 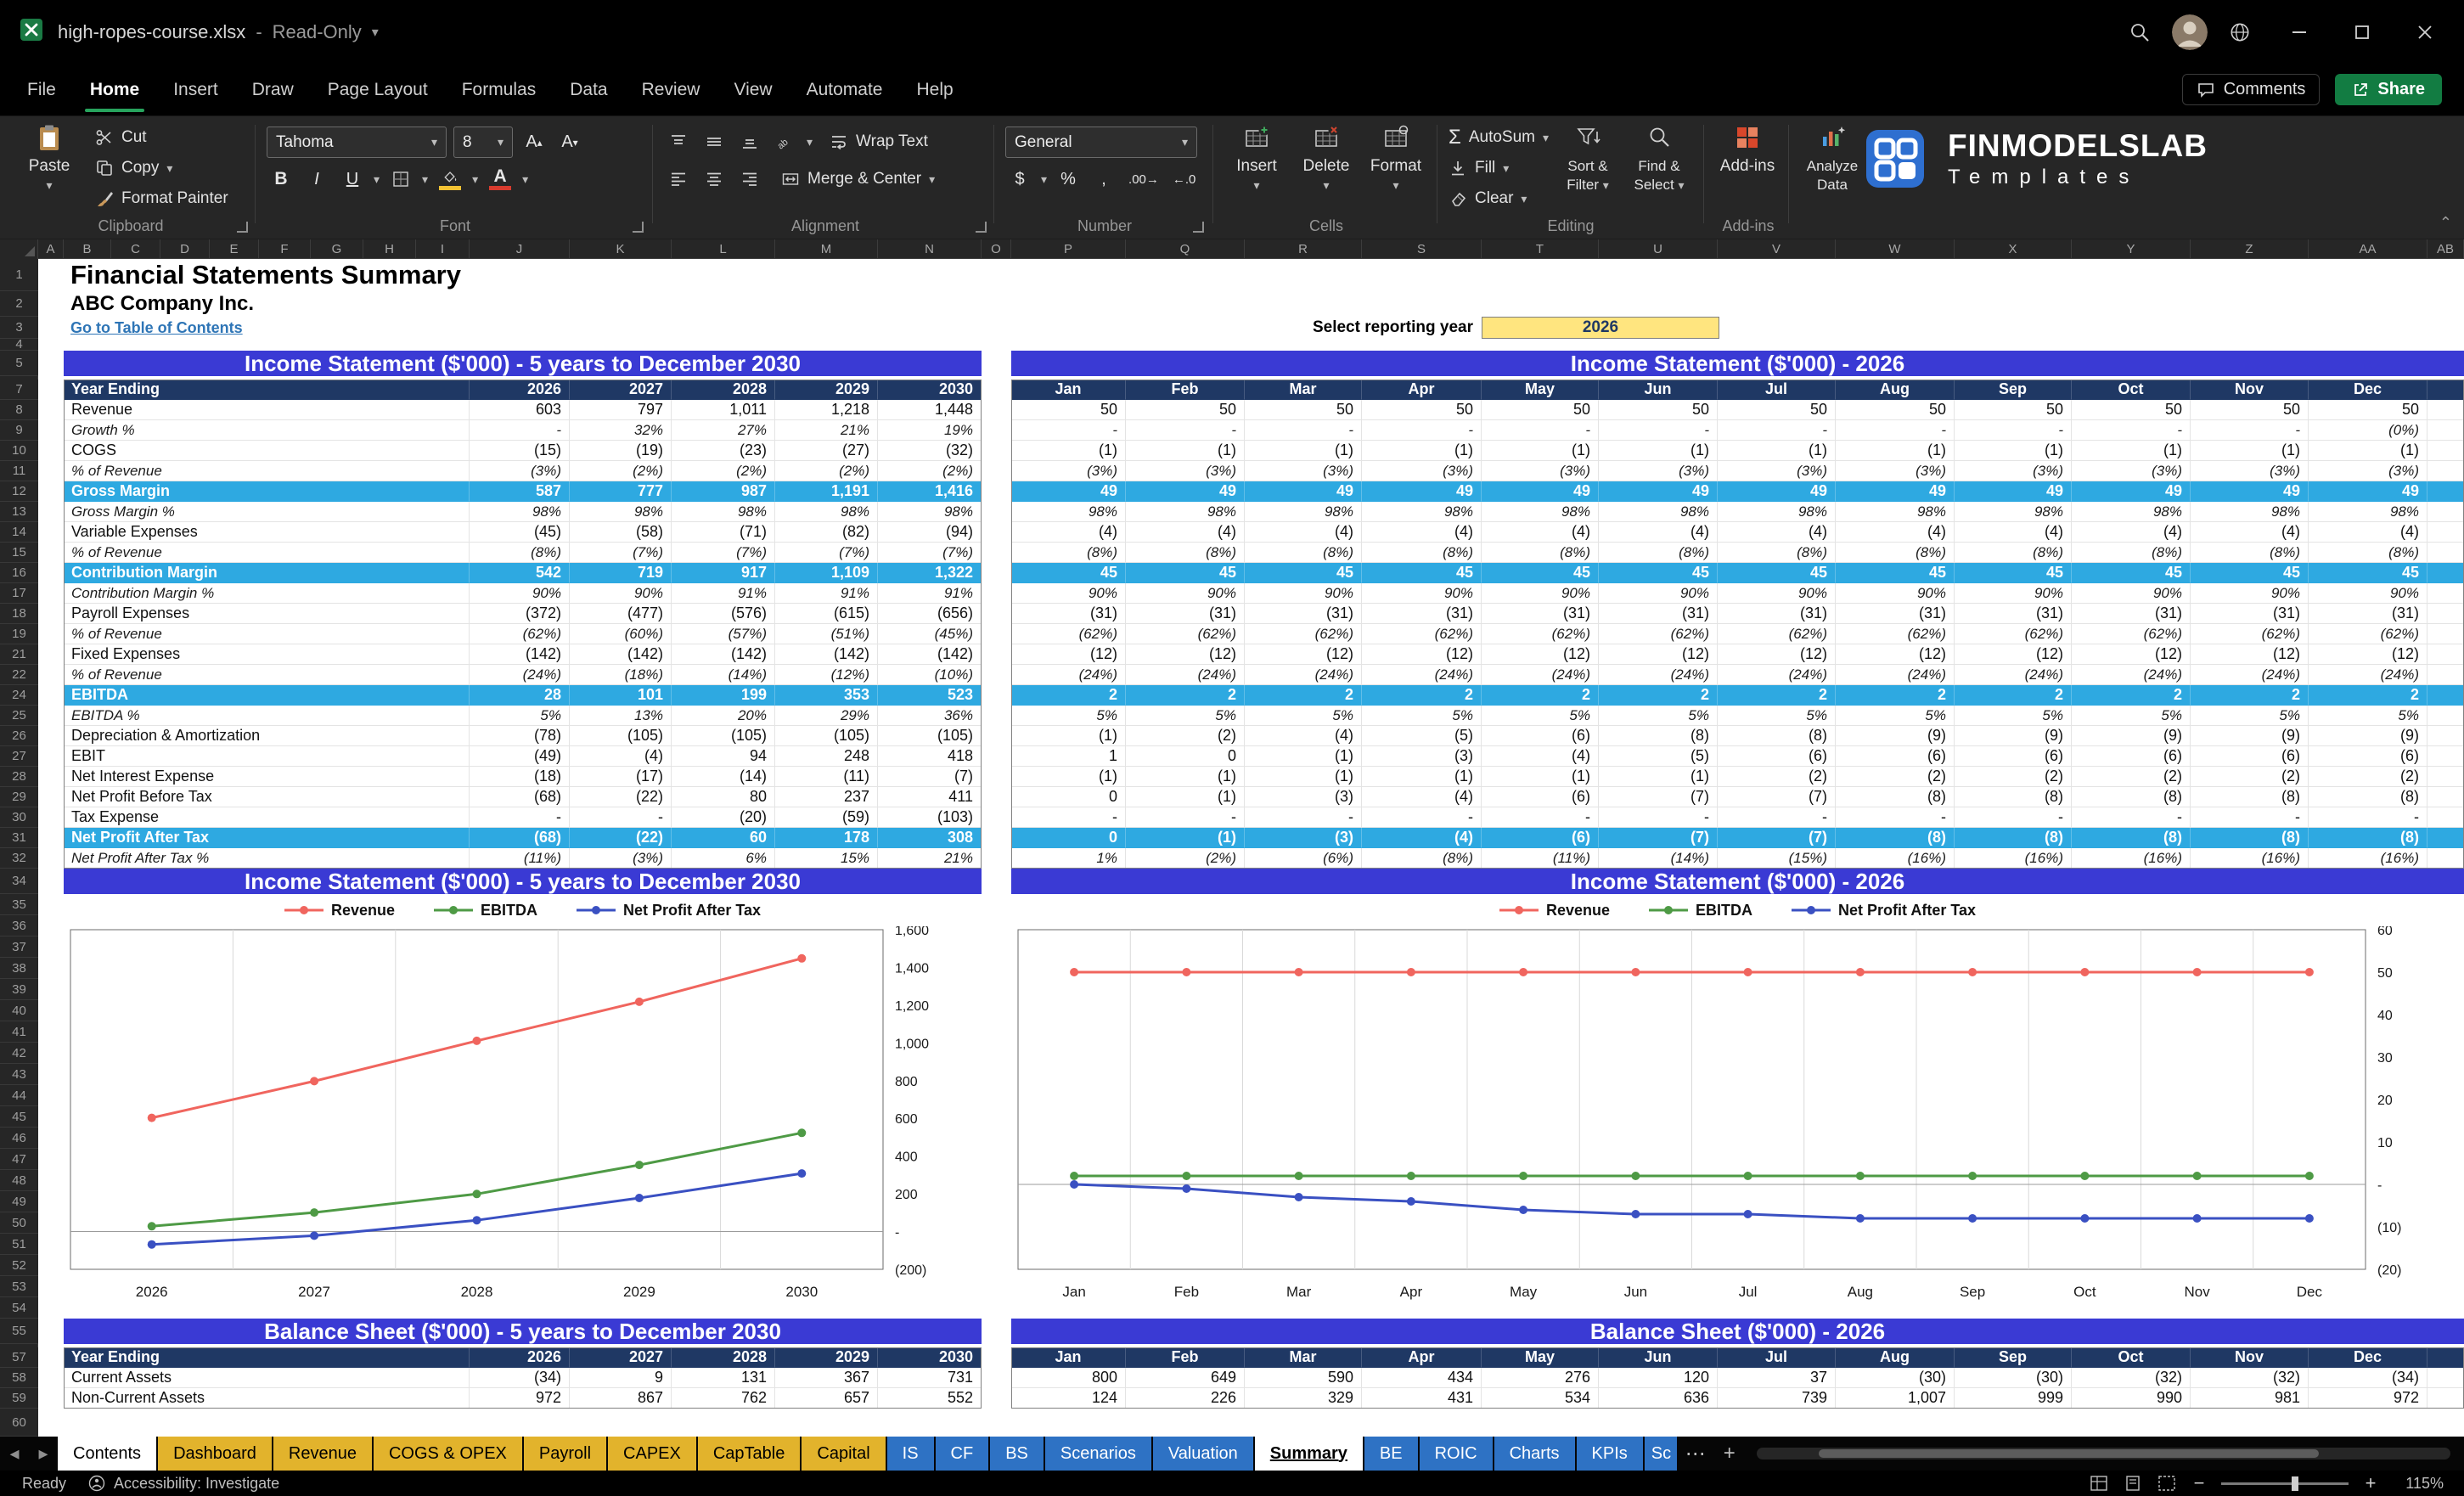 What do you see at coordinates (1143, 179) in the screenshot?
I see `increase-decimal-button: .00→` at bounding box center [1143, 179].